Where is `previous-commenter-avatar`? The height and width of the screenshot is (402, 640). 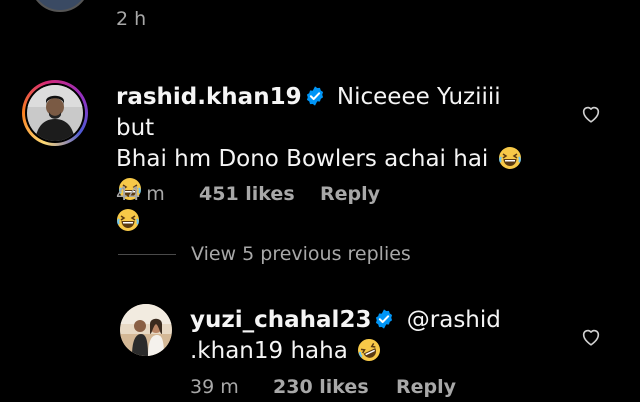
previous-commenter-avatar is located at coordinates (60, 6).